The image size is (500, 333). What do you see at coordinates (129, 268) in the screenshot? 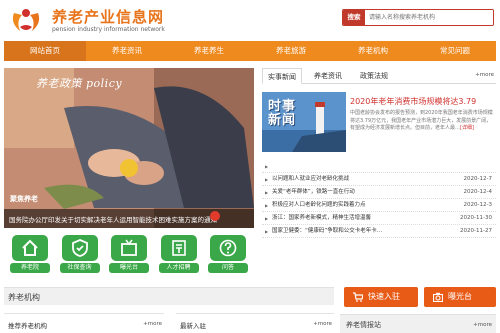
I see `quick-label: 曝光台` at bounding box center [129, 268].